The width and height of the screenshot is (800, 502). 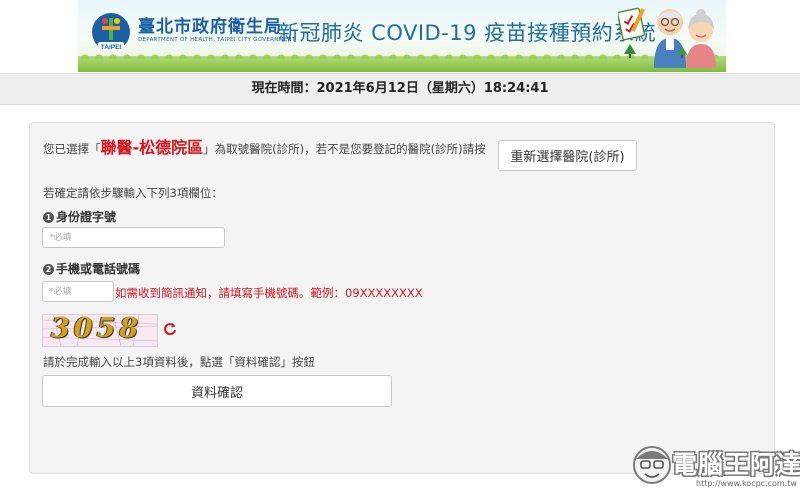 What do you see at coordinates (170, 329) in the screenshot?
I see `refresh-icon` at bounding box center [170, 329].